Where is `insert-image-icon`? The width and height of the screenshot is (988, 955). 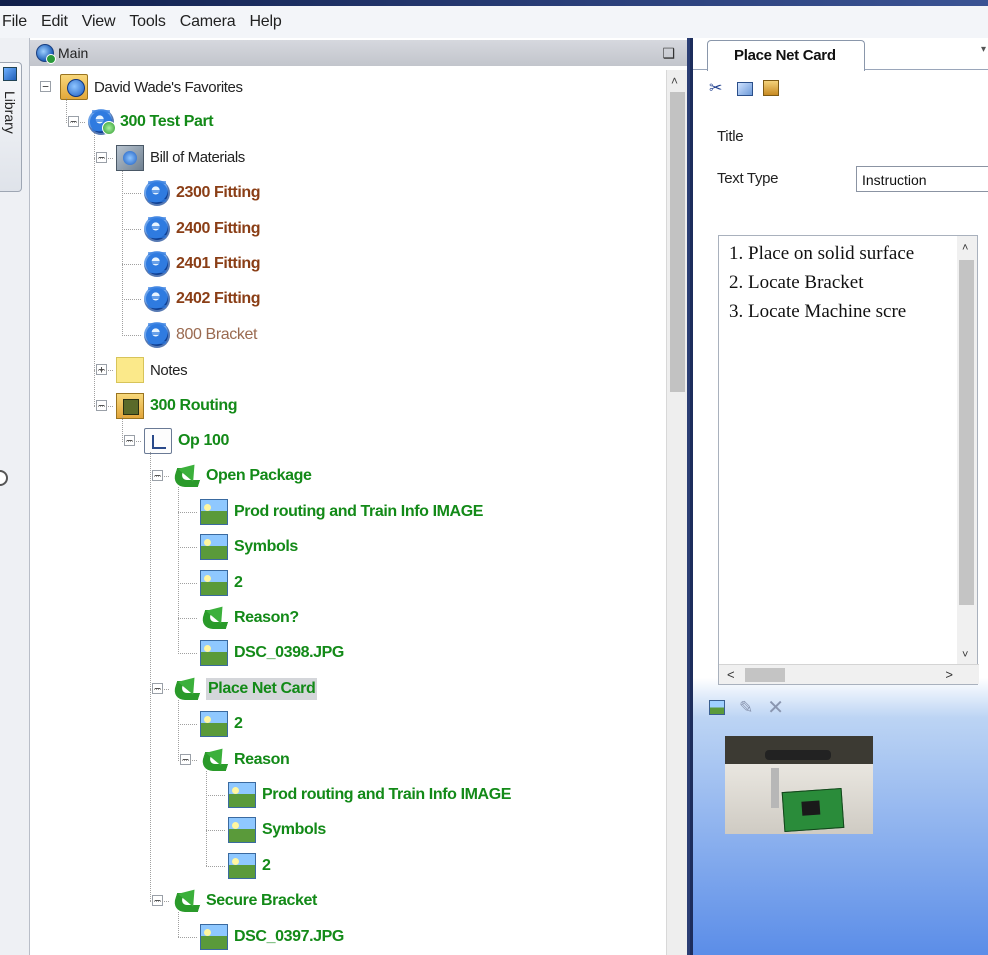
insert-image-icon is located at coordinates (717, 707).